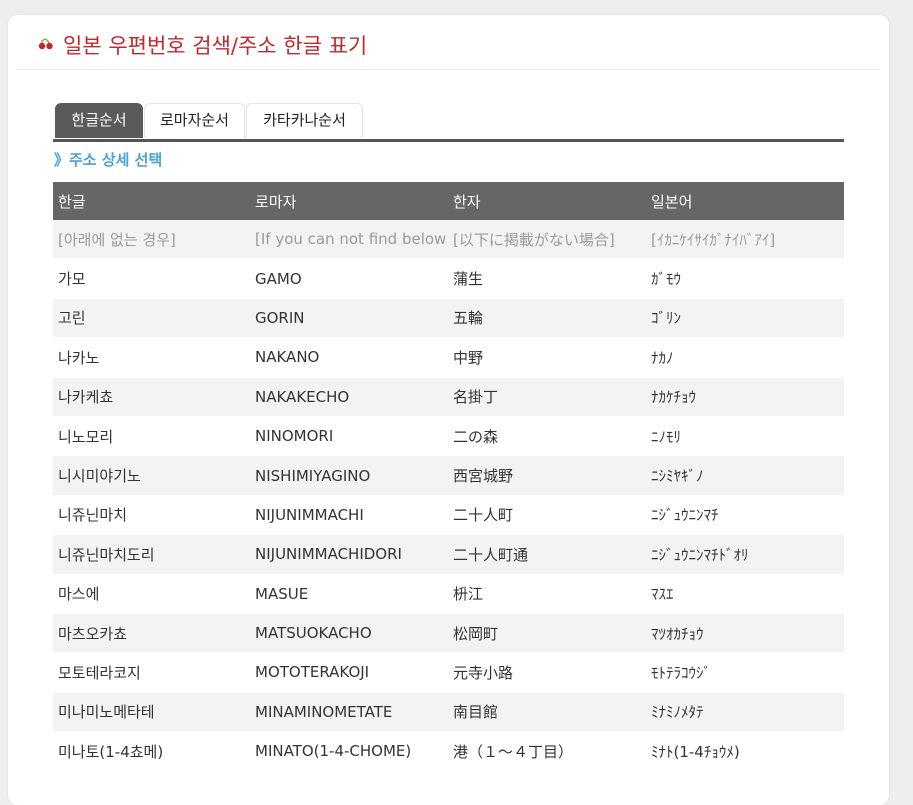 This screenshot has width=913, height=805. Describe the element at coordinates (351, 712) in the screenshot. I see `cell-romaji: MINAMINOMETATE` at that location.